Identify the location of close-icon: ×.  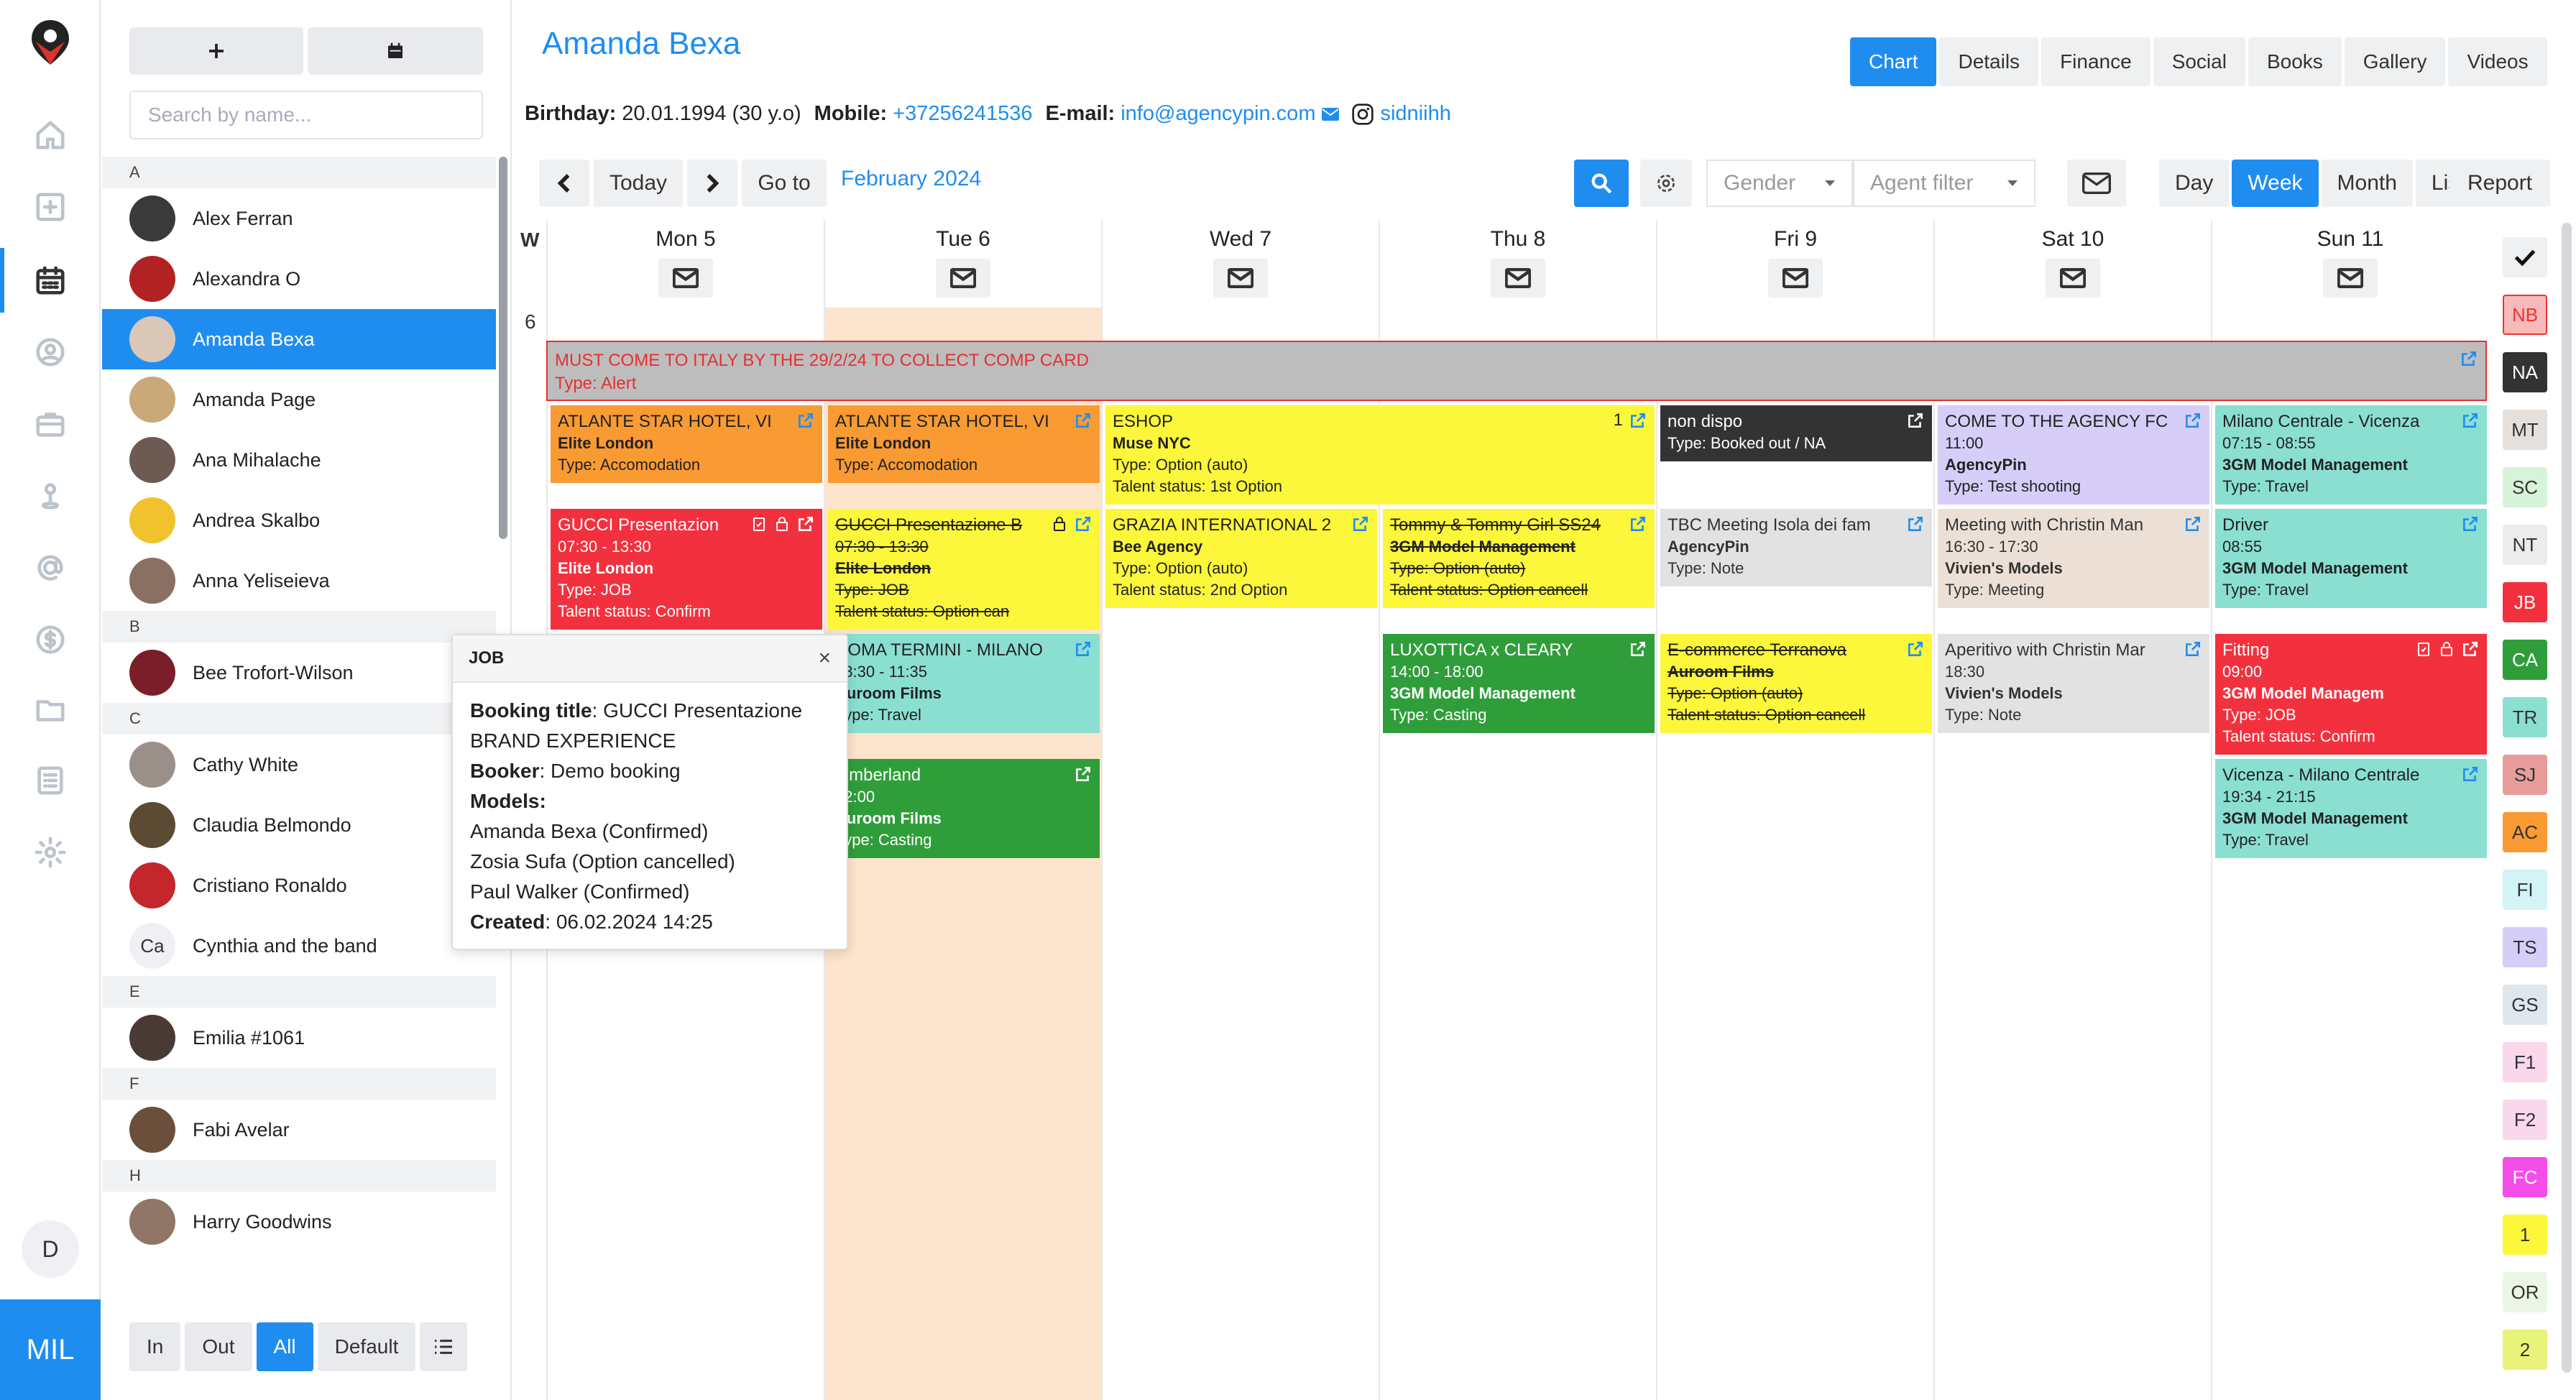
(824, 658).